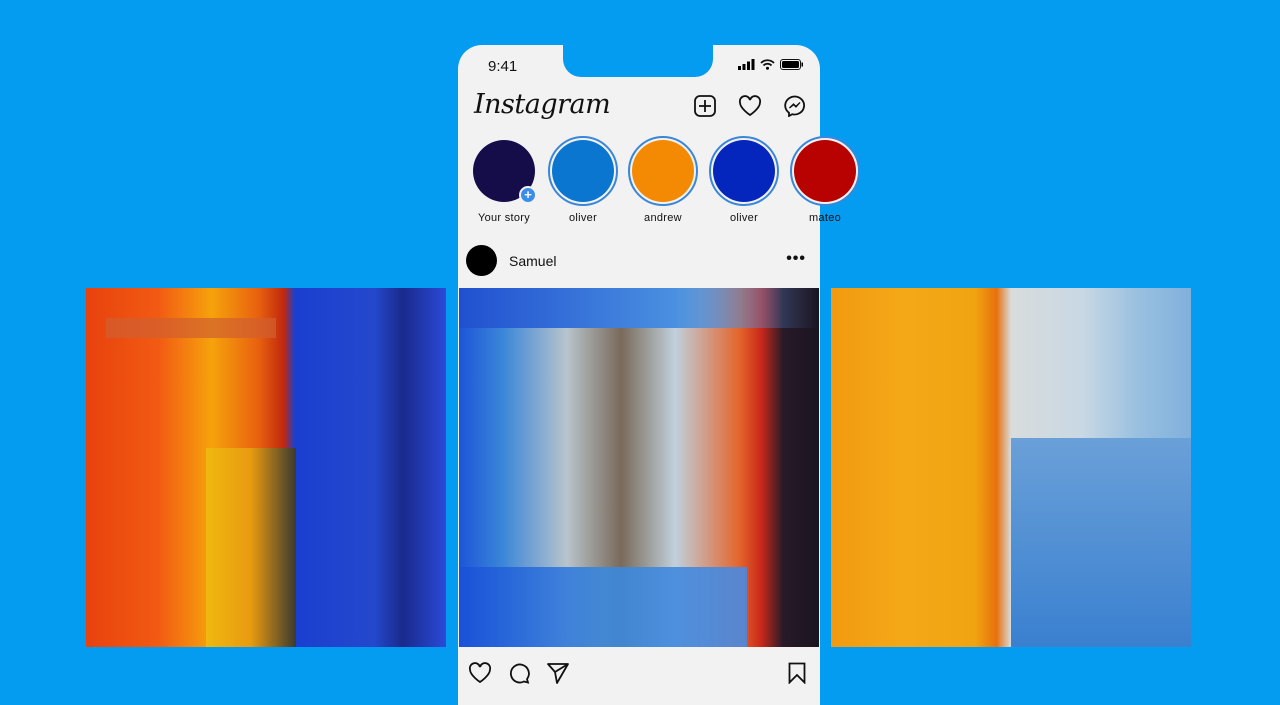 This screenshot has width=1280, height=705. Describe the element at coordinates (795, 106) in the screenshot. I see `messenger-icon` at that location.